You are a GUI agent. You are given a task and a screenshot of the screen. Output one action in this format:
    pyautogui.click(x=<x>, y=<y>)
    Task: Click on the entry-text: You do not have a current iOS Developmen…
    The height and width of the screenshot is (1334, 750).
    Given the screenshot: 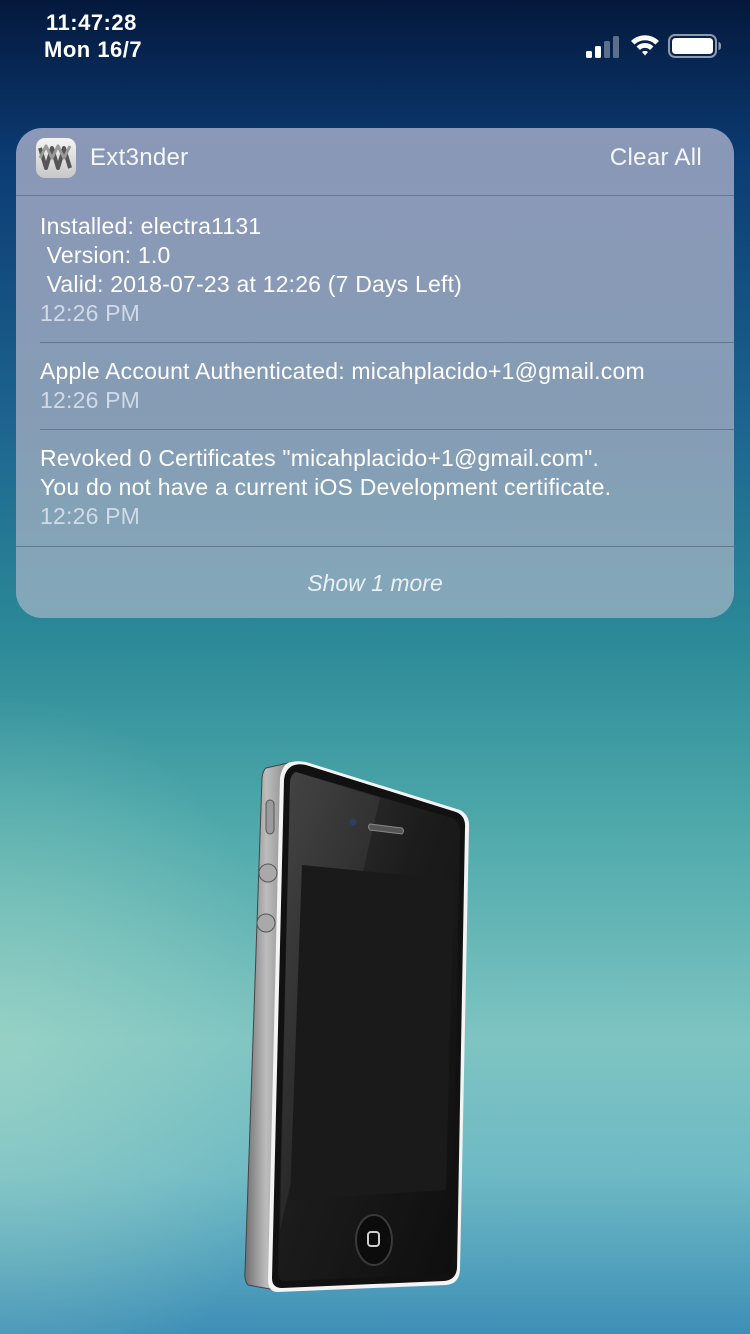 What is the action you would take?
    pyautogui.click(x=326, y=487)
    